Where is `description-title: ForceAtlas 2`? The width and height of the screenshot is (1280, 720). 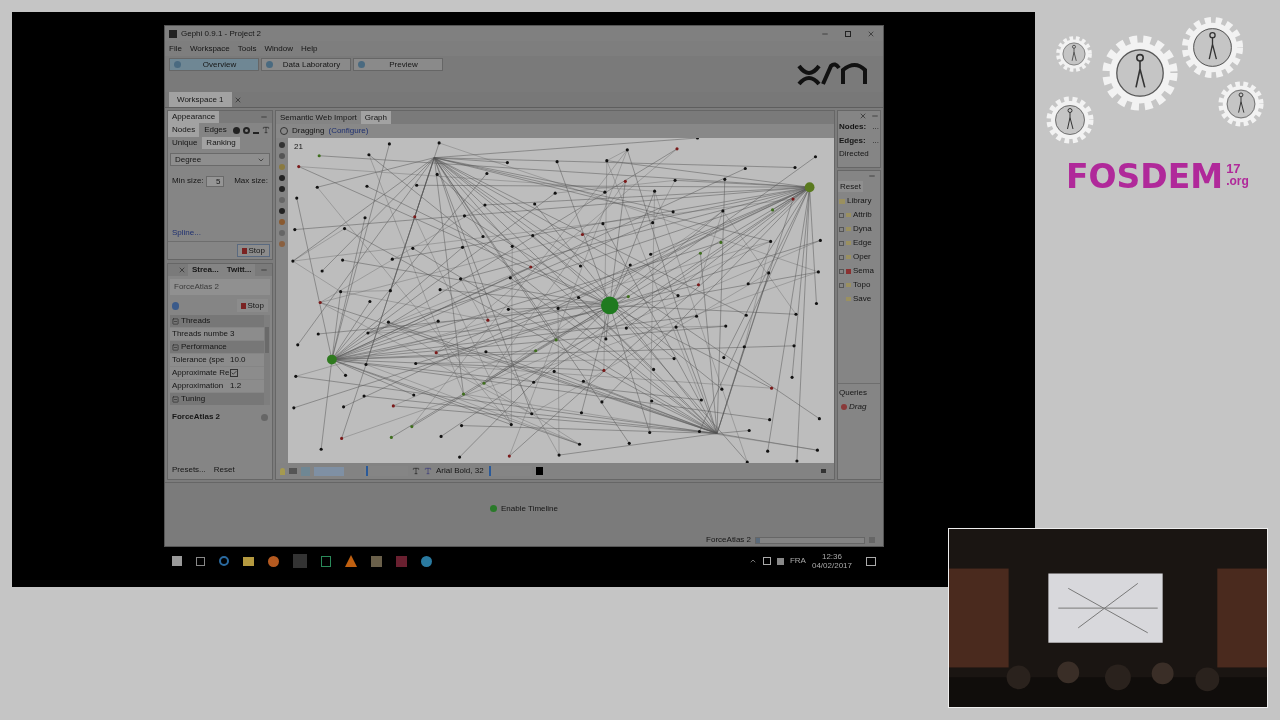 description-title: ForceAtlas 2 is located at coordinates (196, 417).